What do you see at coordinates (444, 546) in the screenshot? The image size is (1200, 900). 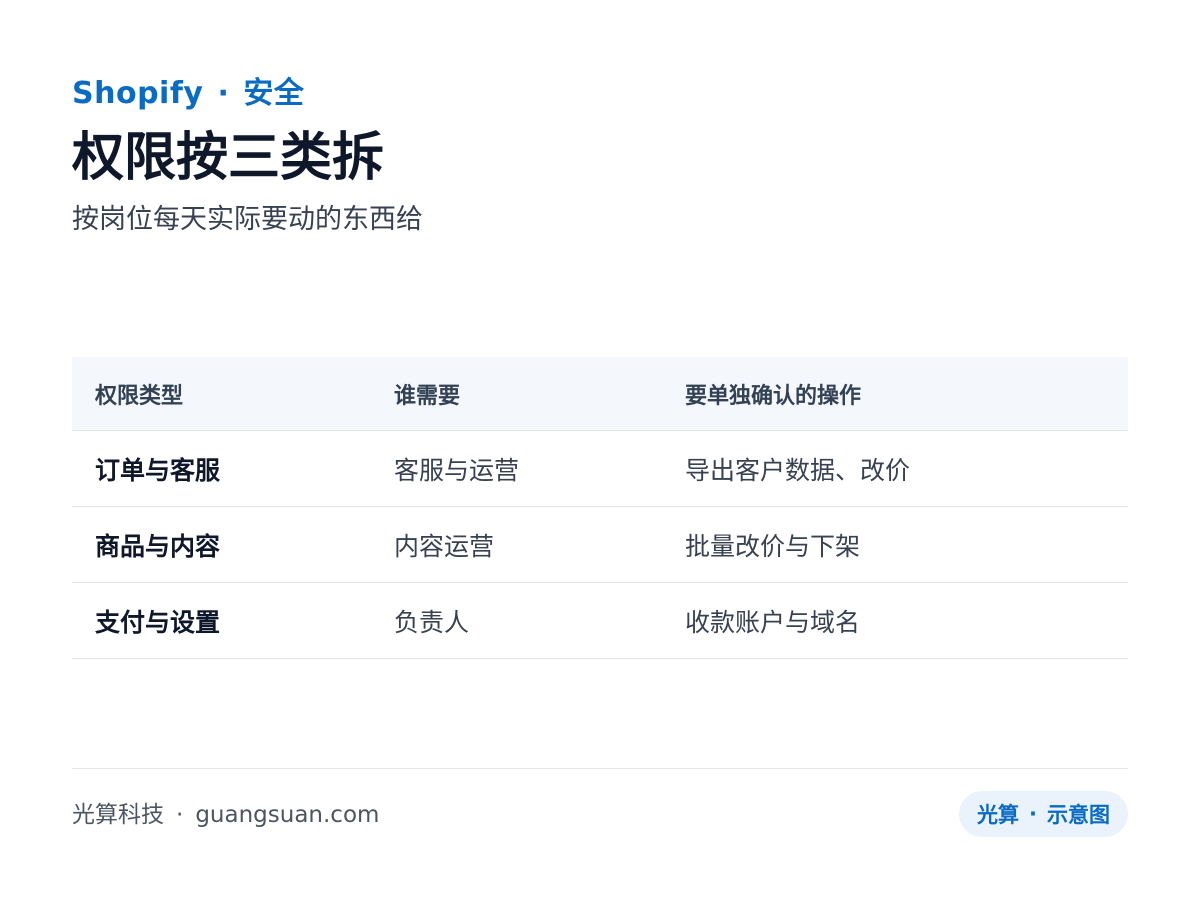 I see `who-needs-cell: 内容运营` at bounding box center [444, 546].